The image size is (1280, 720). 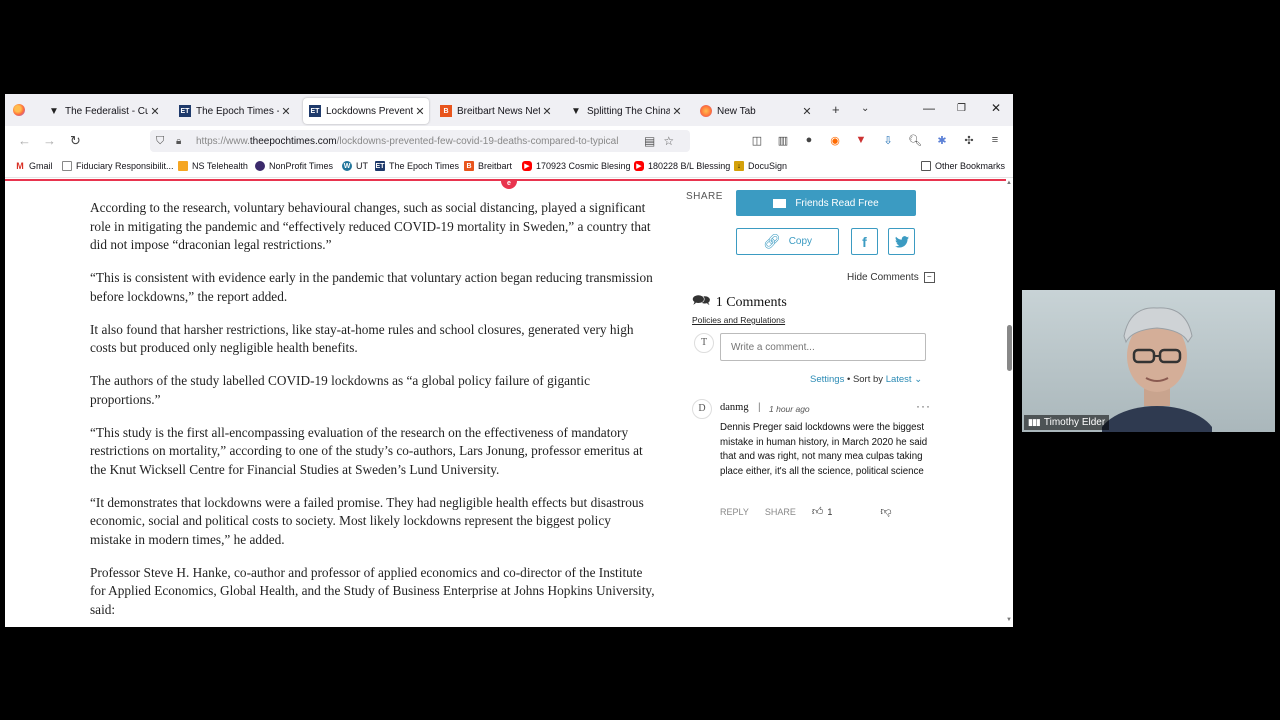 I want to click on account-icon: ●, so click(x=809, y=141).